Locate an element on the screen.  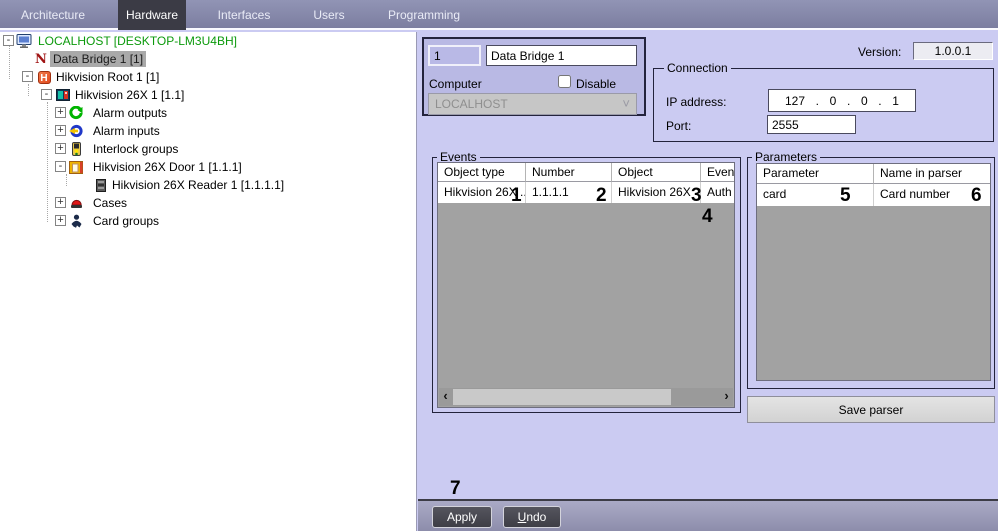
cell-parameter: card is located at coordinates (815, 195).